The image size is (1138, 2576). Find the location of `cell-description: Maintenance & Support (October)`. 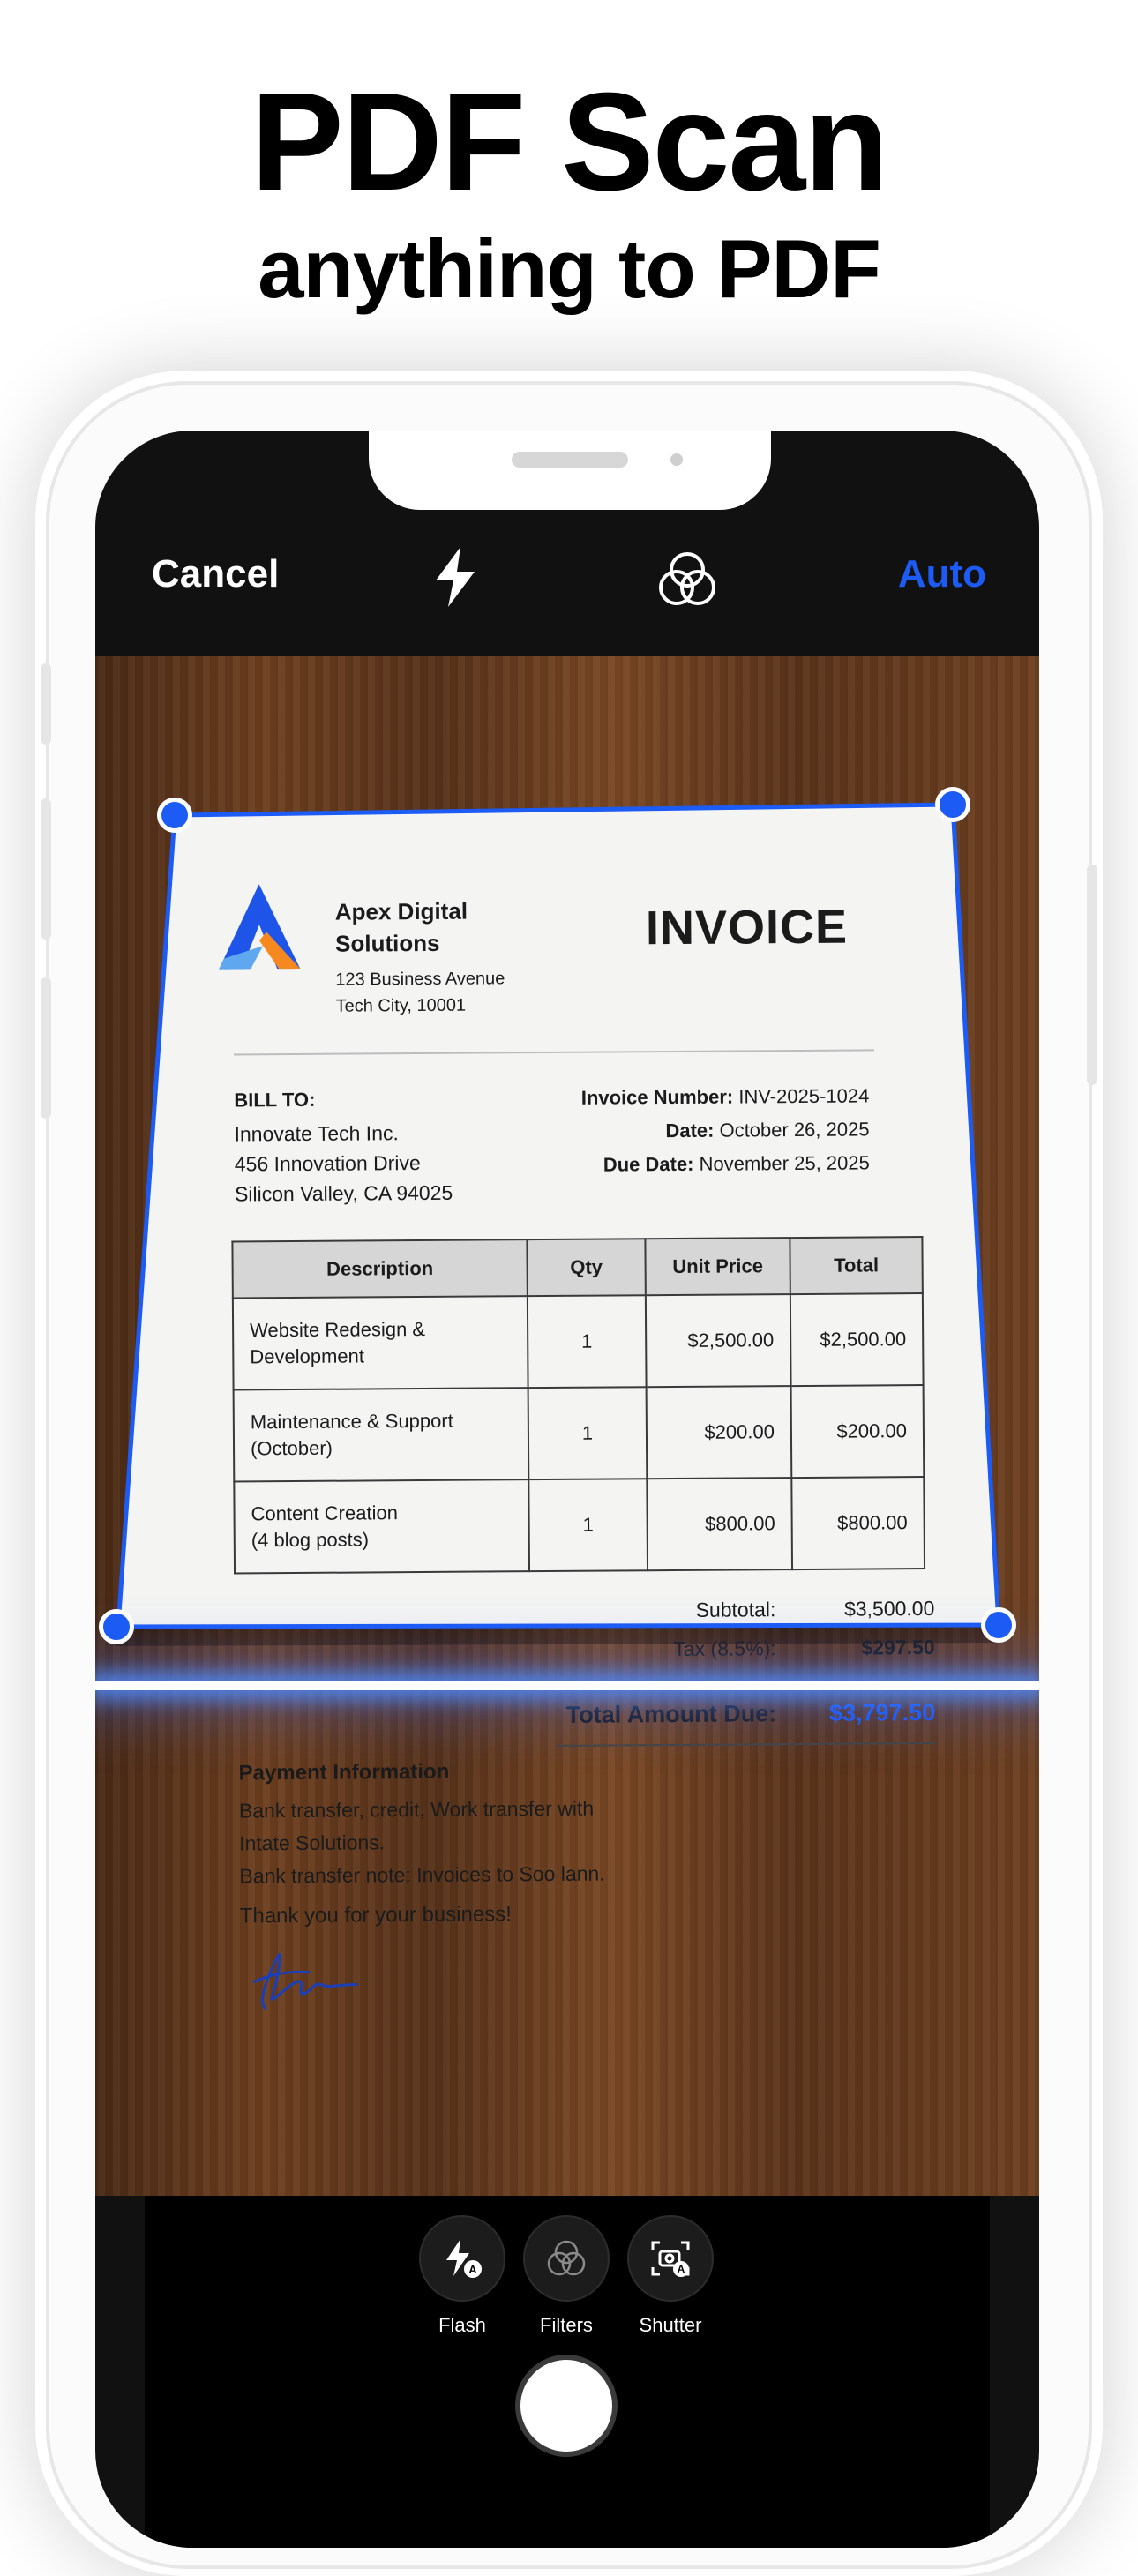

cell-description: Maintenance & Support (October) is located at coordinates (381, 1435).